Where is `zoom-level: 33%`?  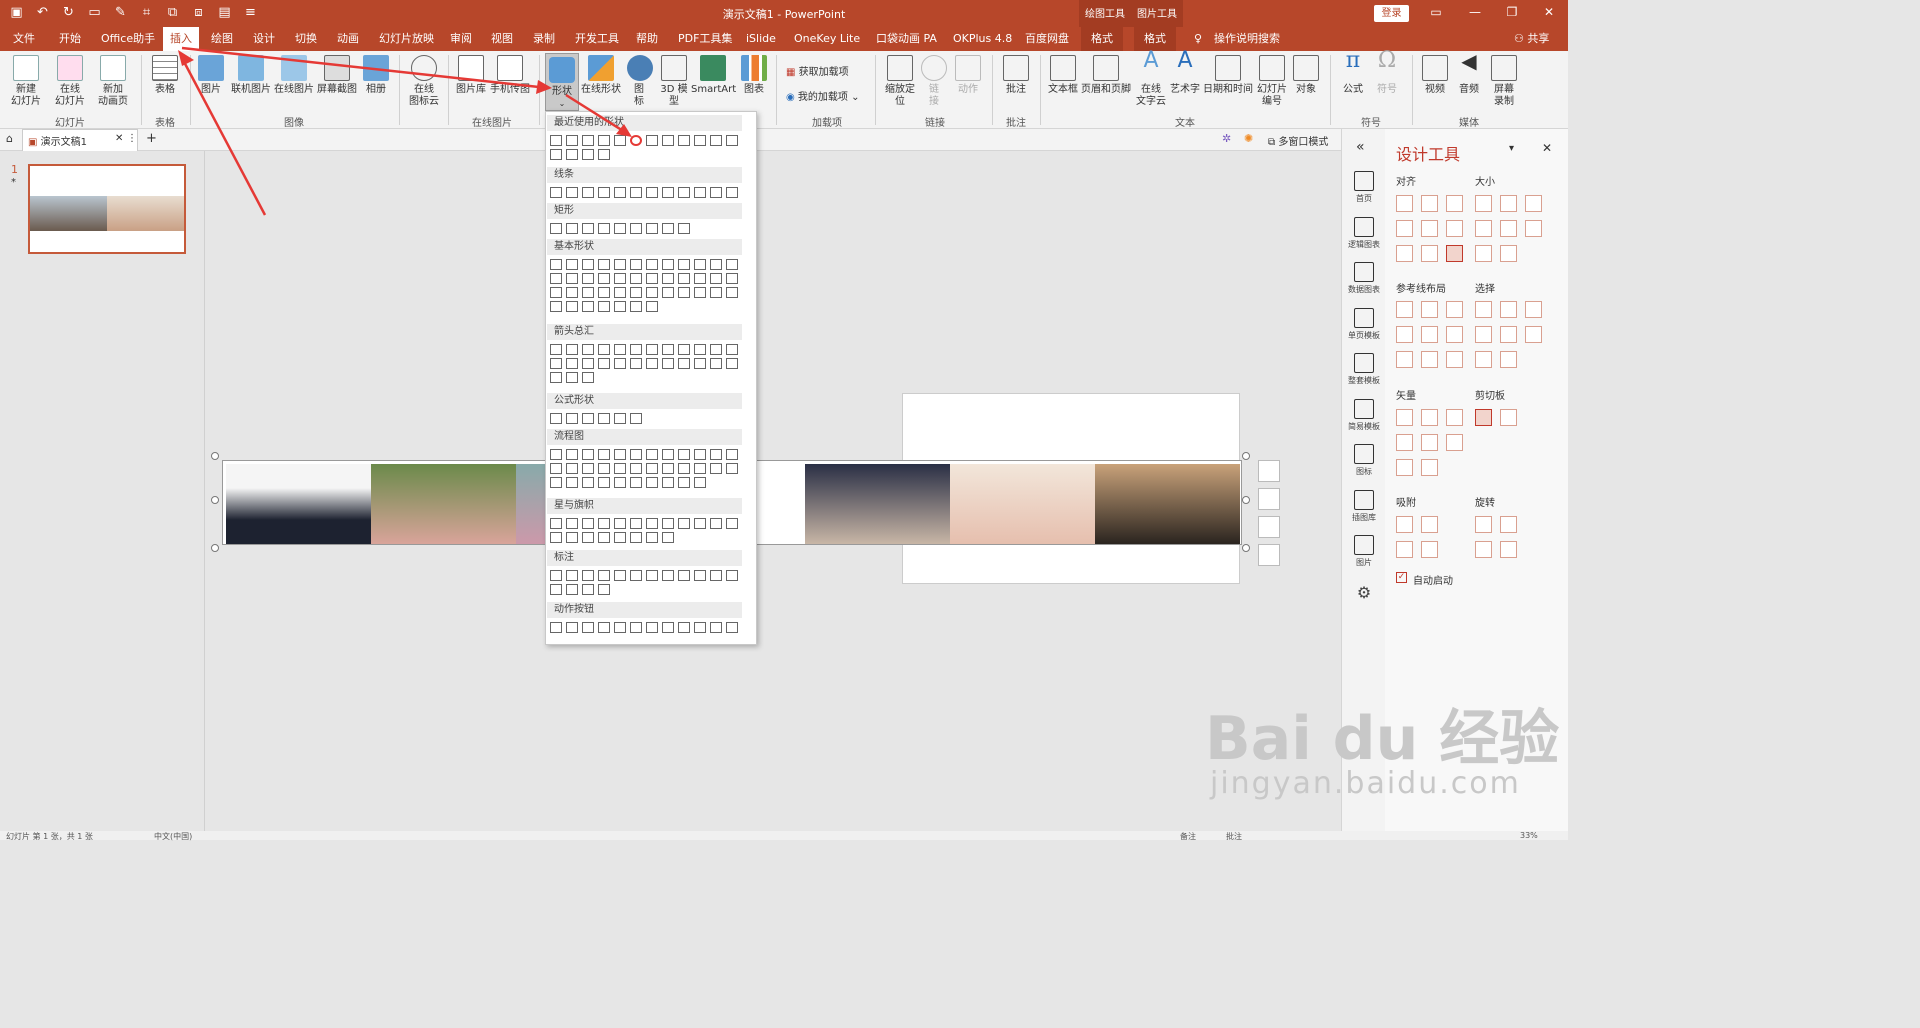
zoom-level: 33% is located at coordinates (1529, 835).